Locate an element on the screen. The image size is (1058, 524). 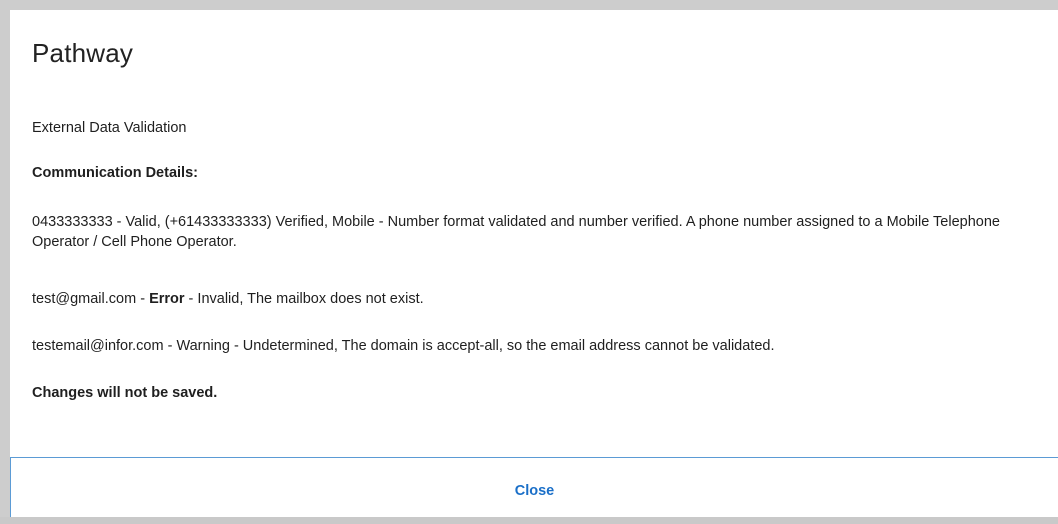
section-heading: Communication Details: is located at coordinates (115, 173).